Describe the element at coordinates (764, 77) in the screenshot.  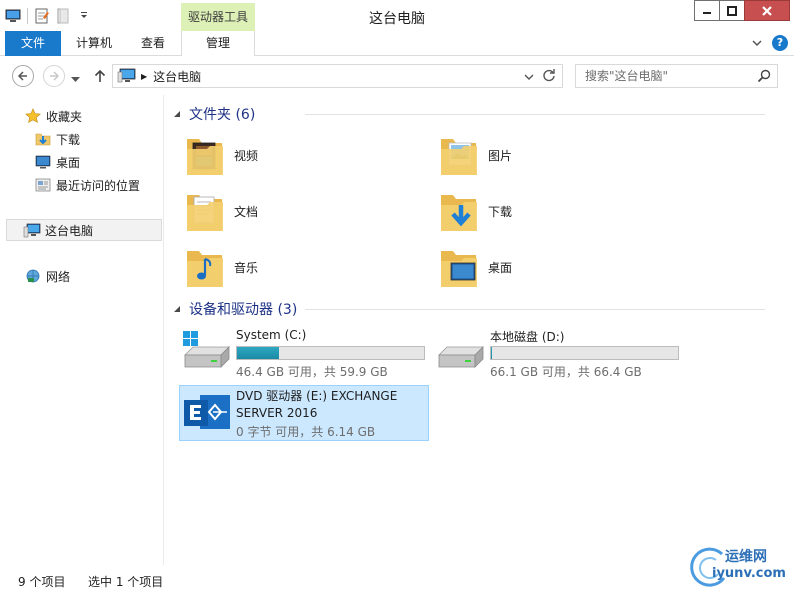
I see `search-icon` at that location.